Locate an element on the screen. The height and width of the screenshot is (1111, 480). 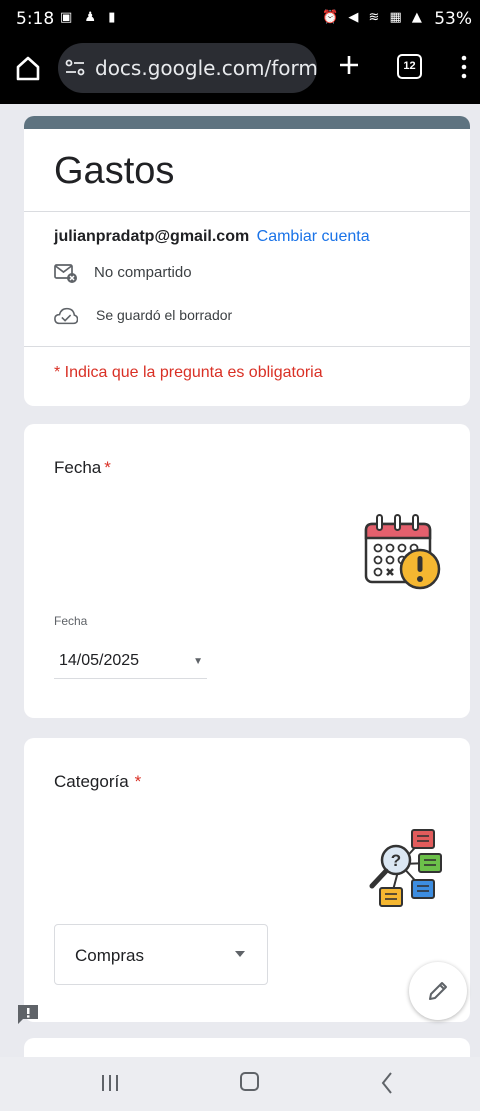
date-field-label: Fecha is located at coordinates (71, 621).